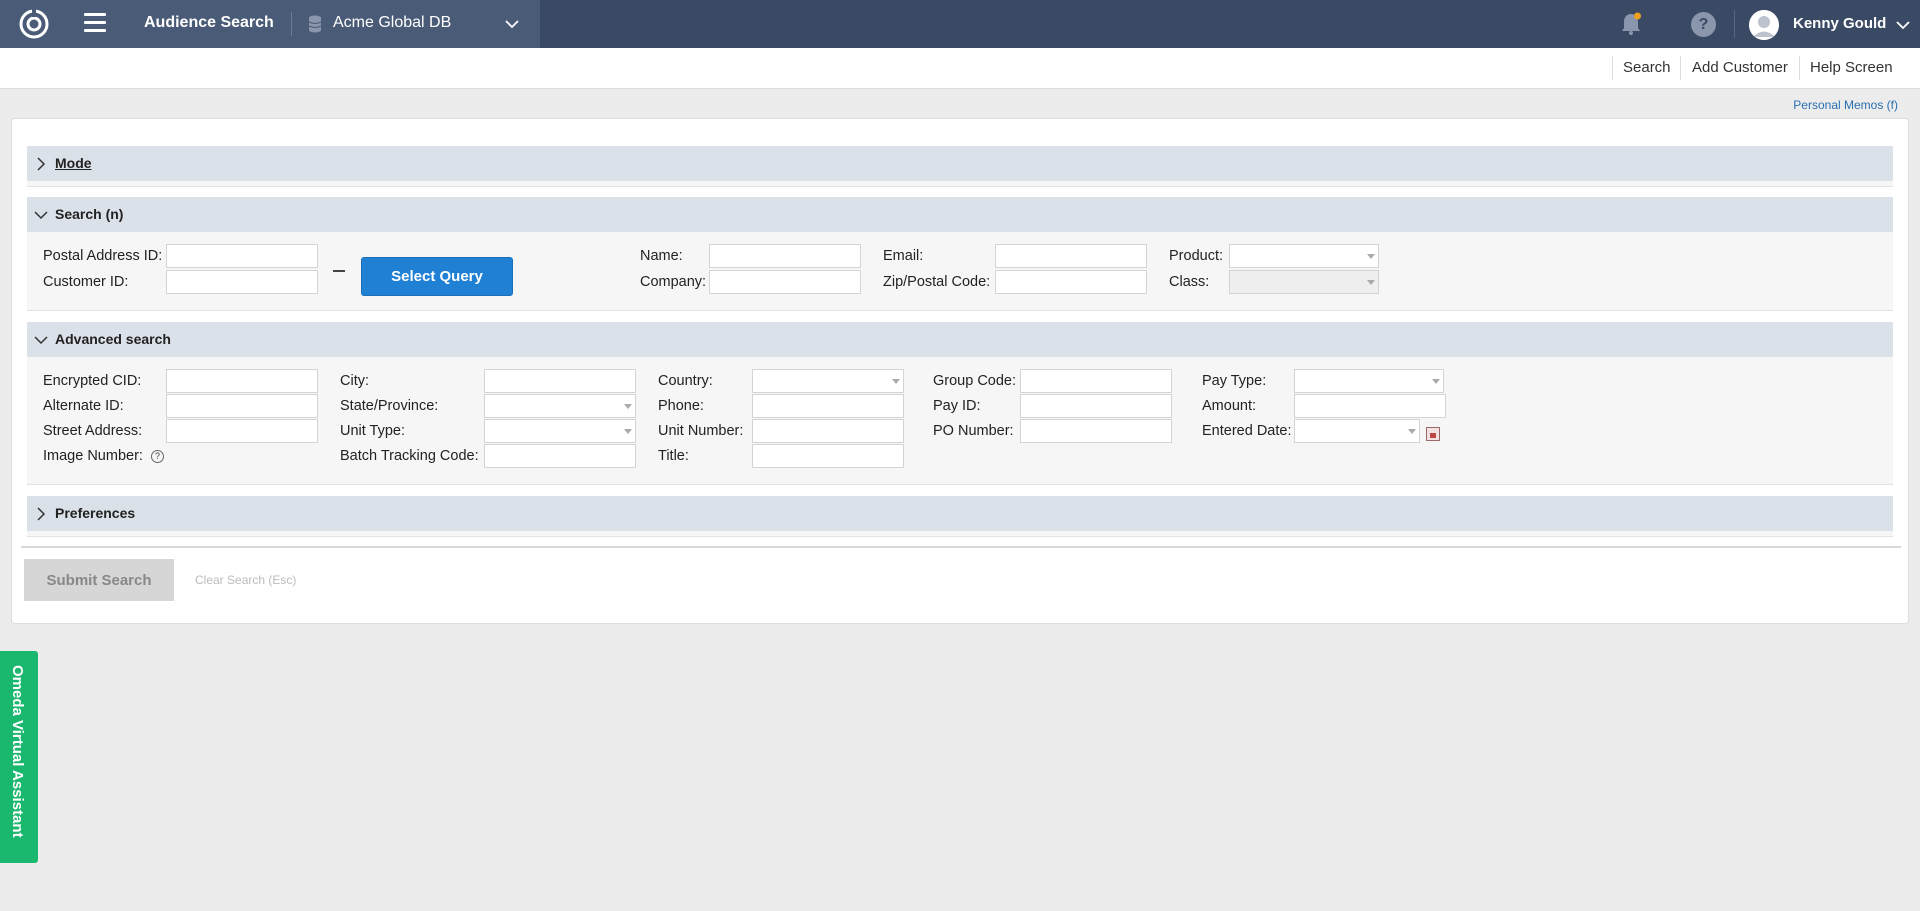 This screenshot has height=911, width=1920. Describe the element at coordinates (685, 381) in the screenshot. I see `country-label: Country:` at that location.